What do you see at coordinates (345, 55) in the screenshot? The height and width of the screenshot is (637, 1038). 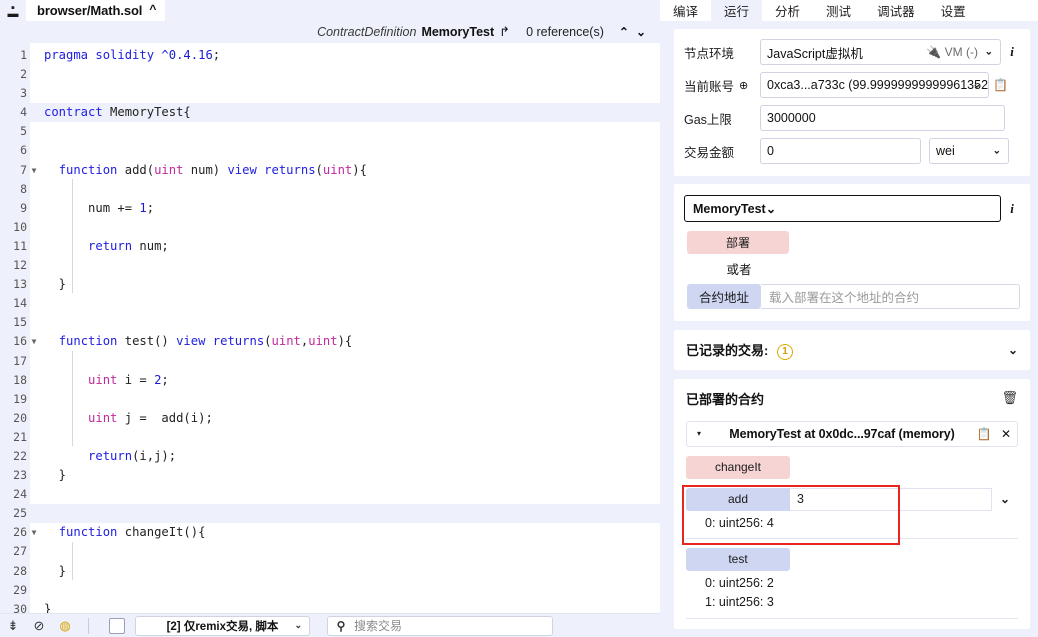 I see `code-line: pragma solidity ^0.4.16;` at bounding box center [345, 55].